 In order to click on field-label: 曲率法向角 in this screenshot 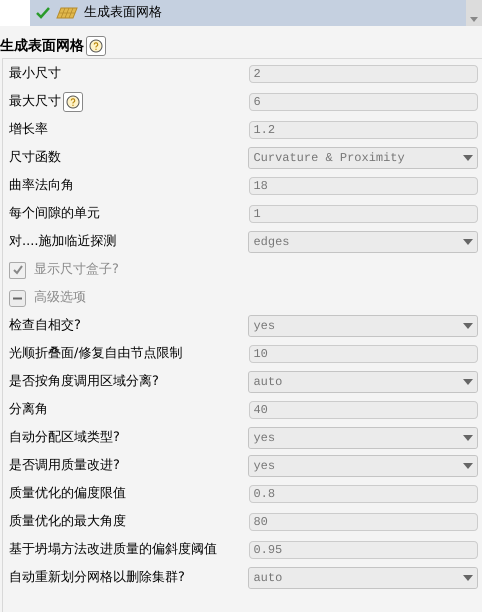, I will do `click(41, 186)`.